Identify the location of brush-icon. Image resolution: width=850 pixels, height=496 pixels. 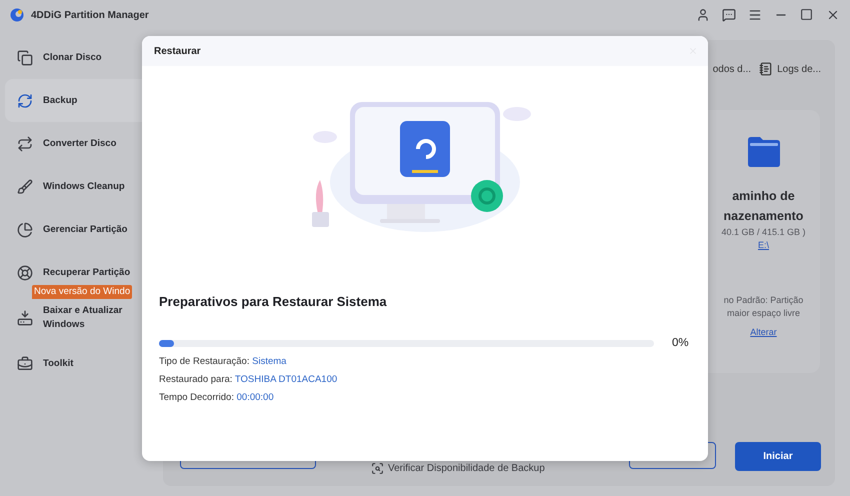
(25, 186).